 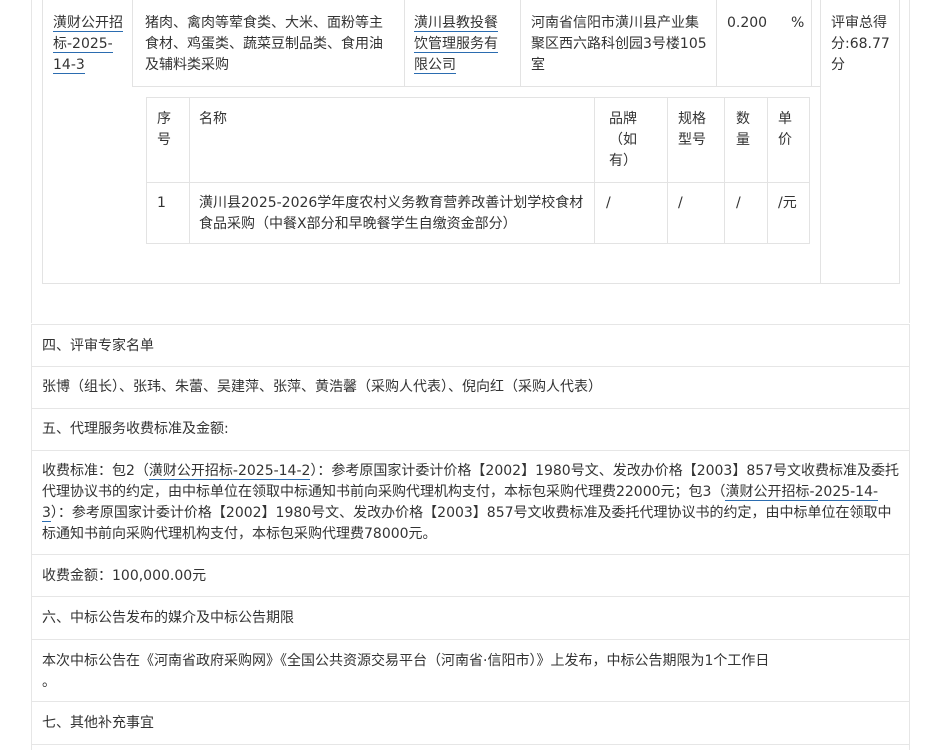 What do you see at coordinates (470, 723) in the screenshot?
I see `other-section-title: 七、其他补充事宜` at bounding box center [470, 723].